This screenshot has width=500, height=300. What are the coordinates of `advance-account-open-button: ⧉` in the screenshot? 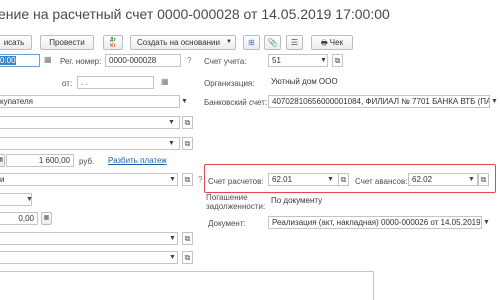 It's located at (483, 179).